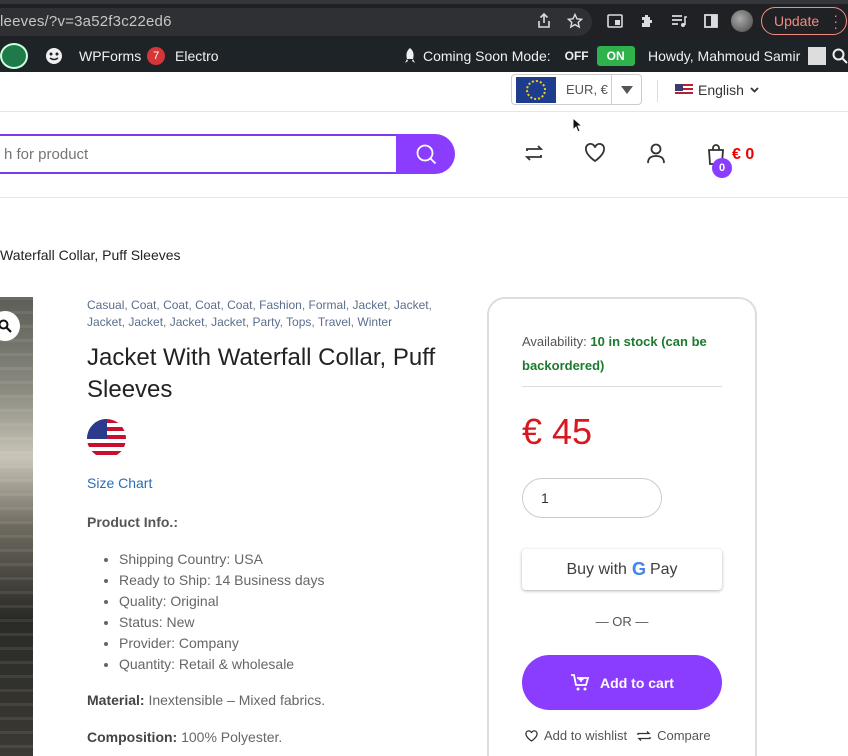 The image size is (848, 756). Describe the element at coordinates (327, 305) in the screenshot. I see `tag-link: Formal` at that location.